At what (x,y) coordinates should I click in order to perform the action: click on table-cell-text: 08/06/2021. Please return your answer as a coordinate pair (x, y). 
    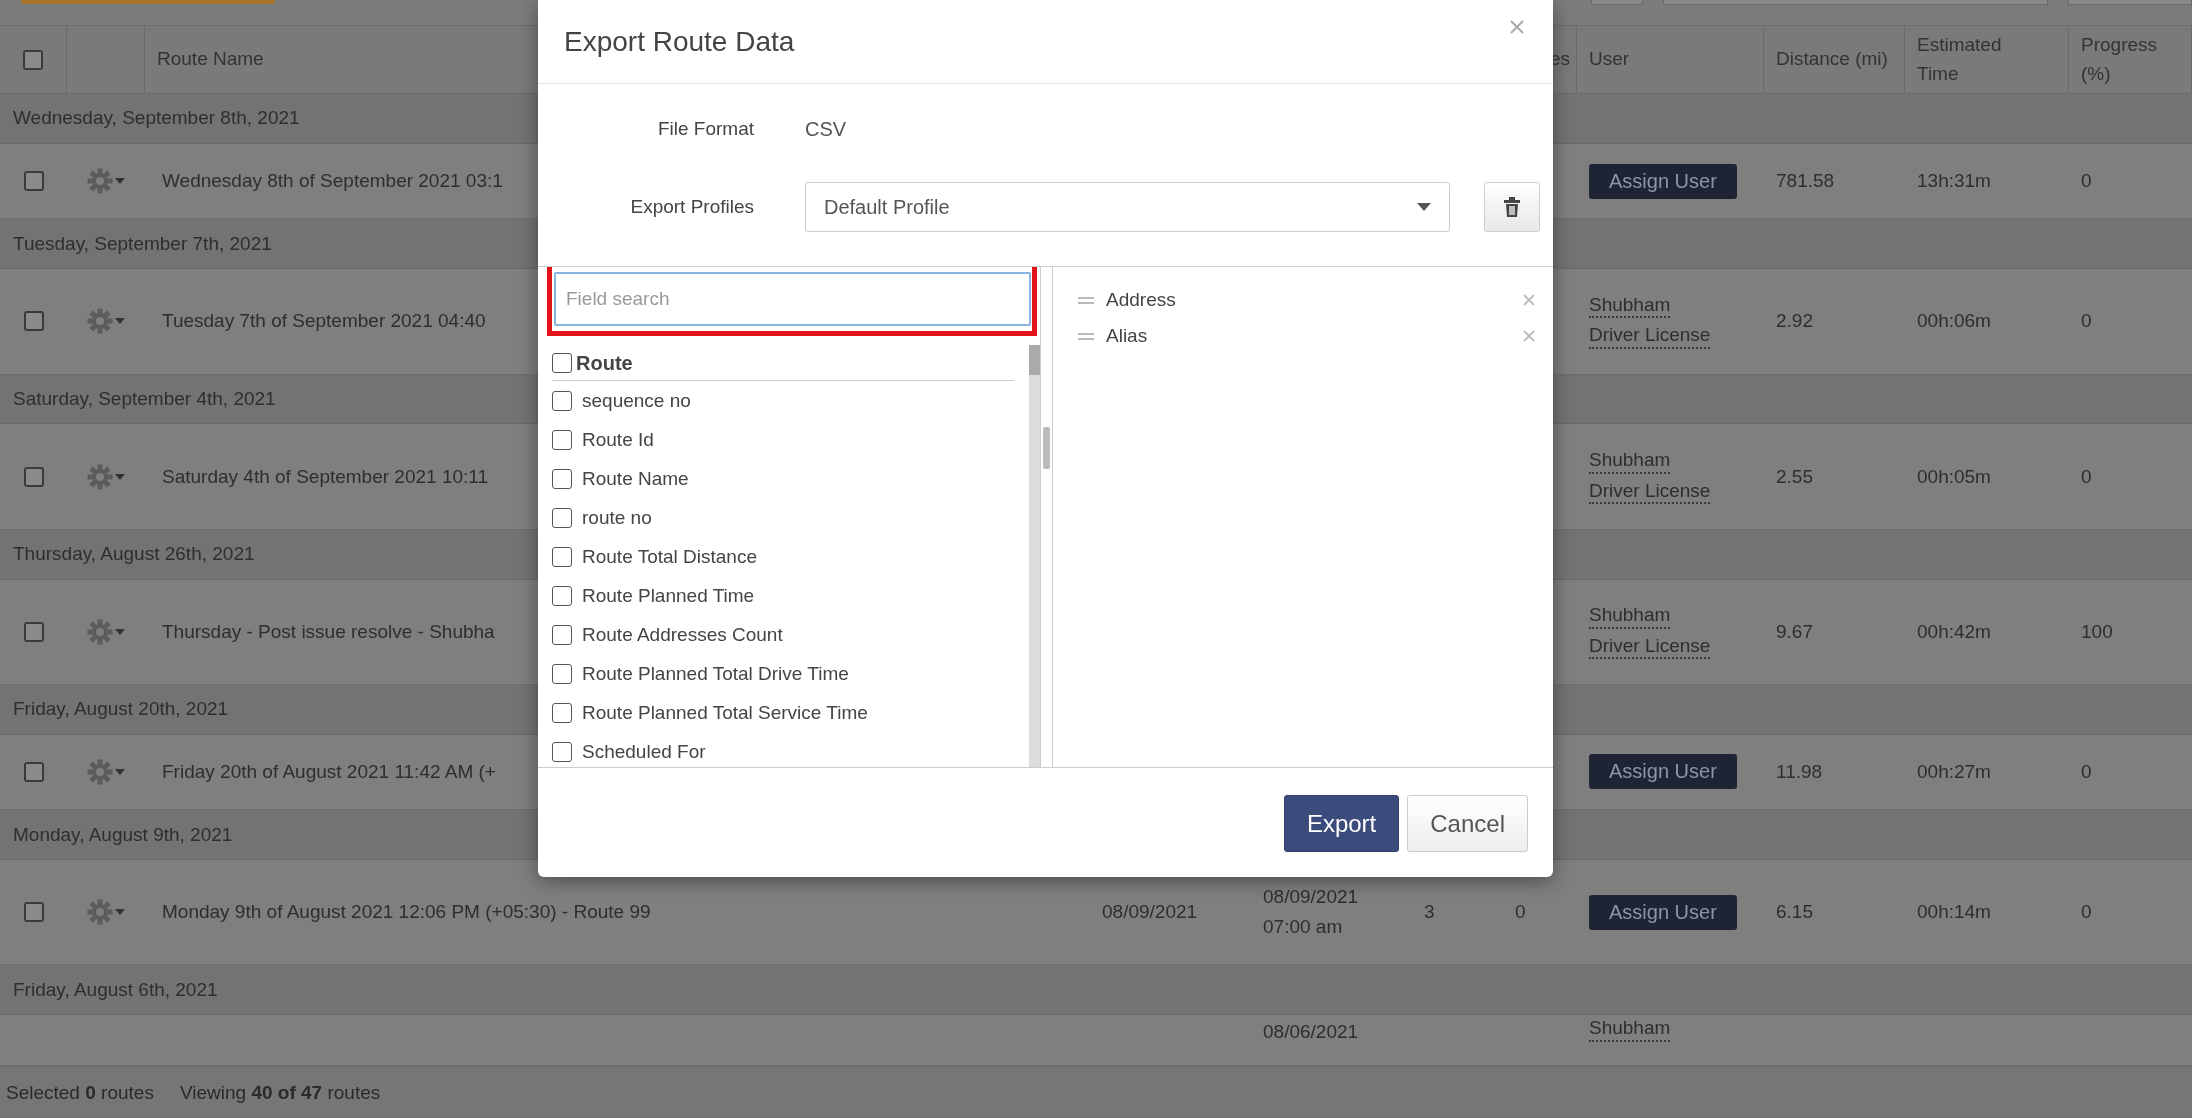
    Looking at the image, I should click on (1311, 1032).